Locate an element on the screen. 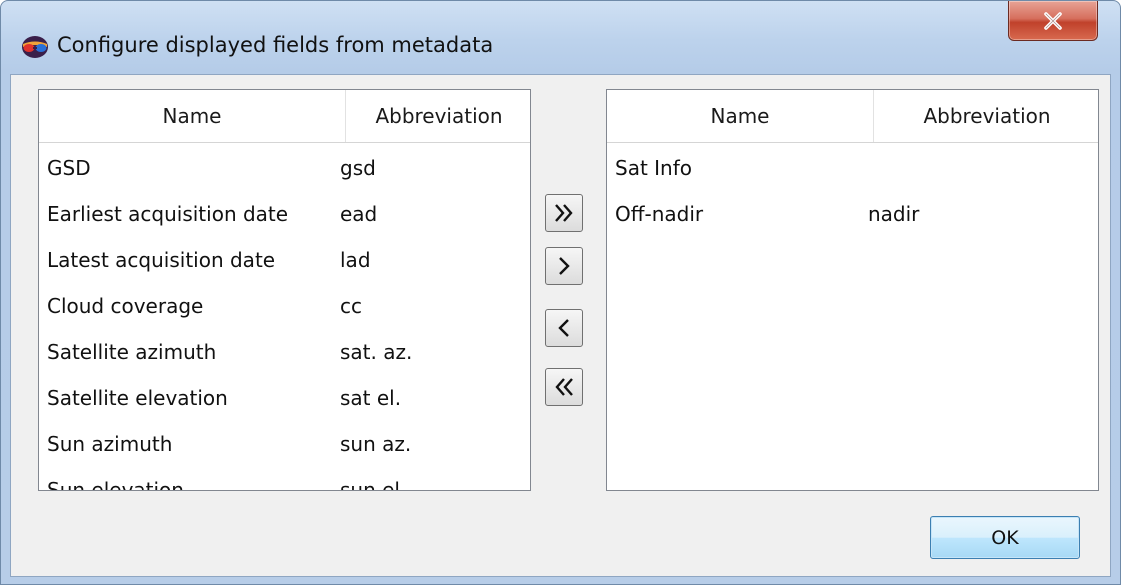 The height and width of the screenshot is (587, 1123). double-chevron-right-icon is located at coordinates (564, 213).